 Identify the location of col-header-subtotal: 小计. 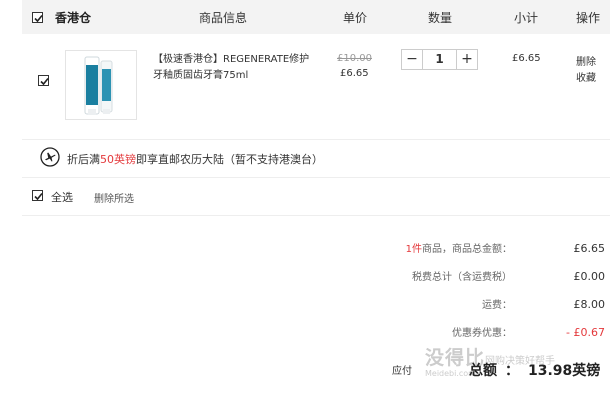
(526, 18).